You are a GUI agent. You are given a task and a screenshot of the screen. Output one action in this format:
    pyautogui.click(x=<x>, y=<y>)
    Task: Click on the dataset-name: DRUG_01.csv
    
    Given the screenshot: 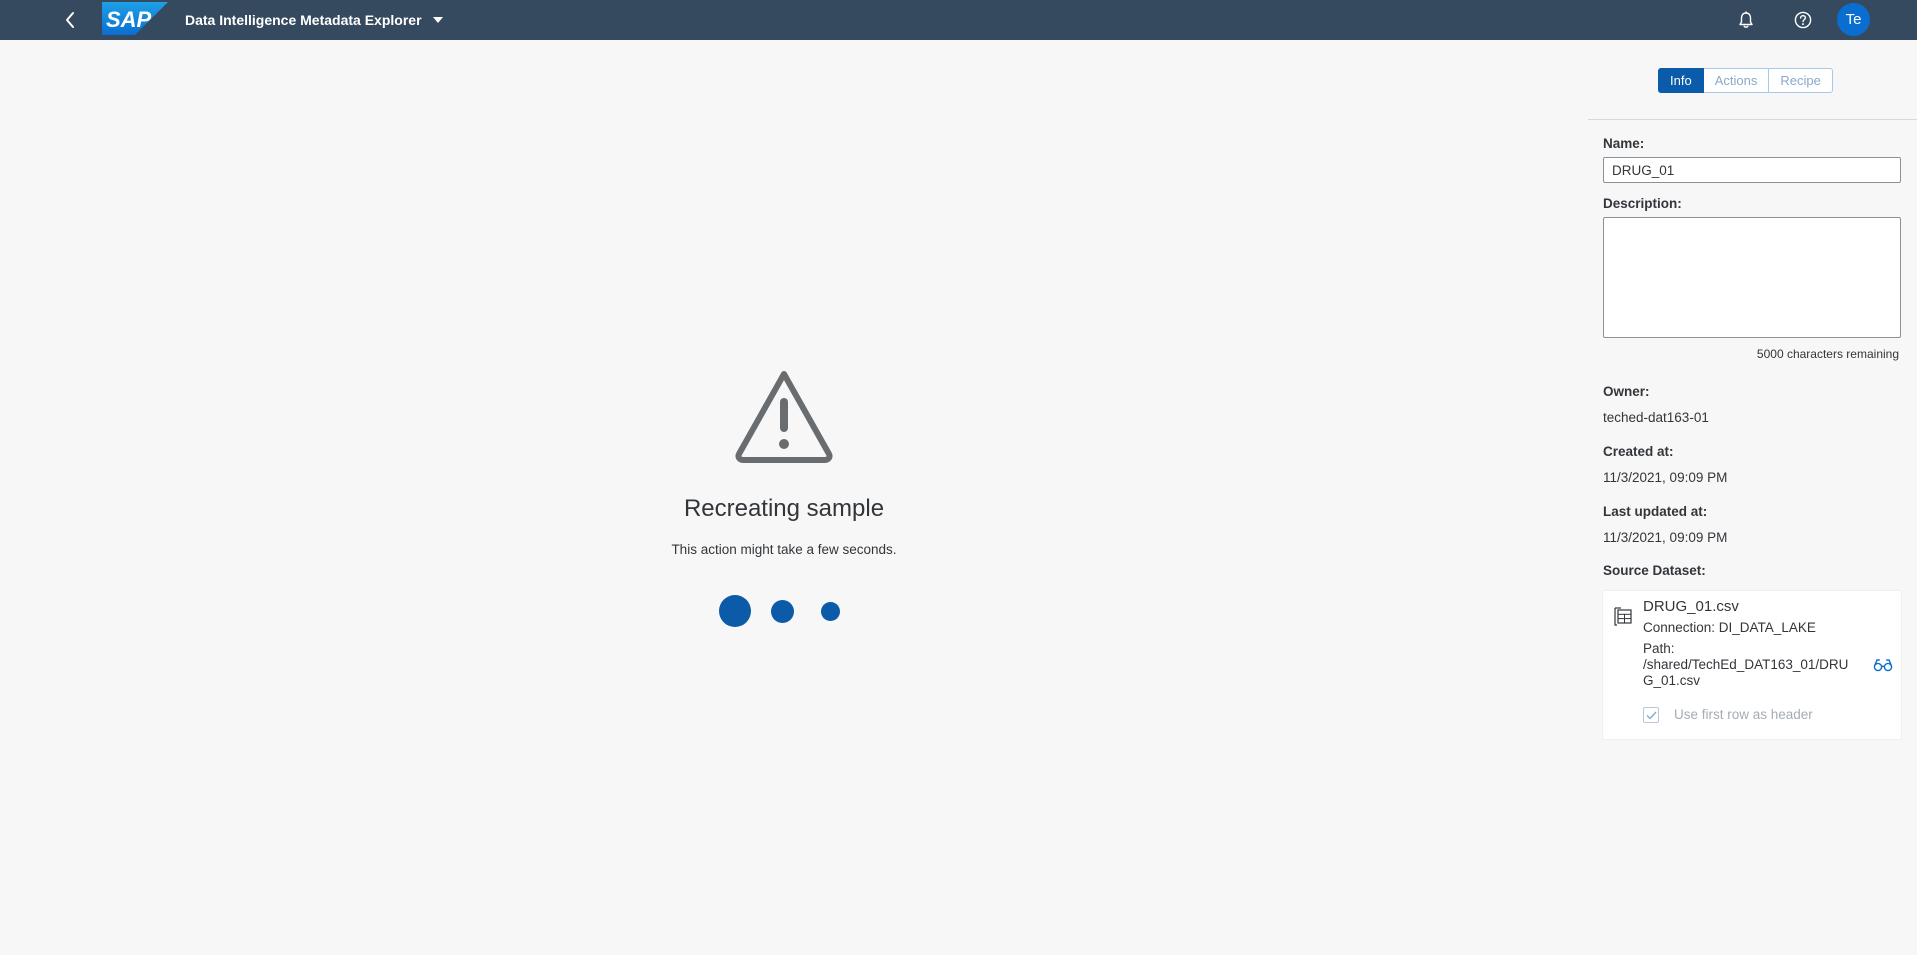 What is the action you would take?
    pyautogui.click(x=1691, y=606)
    